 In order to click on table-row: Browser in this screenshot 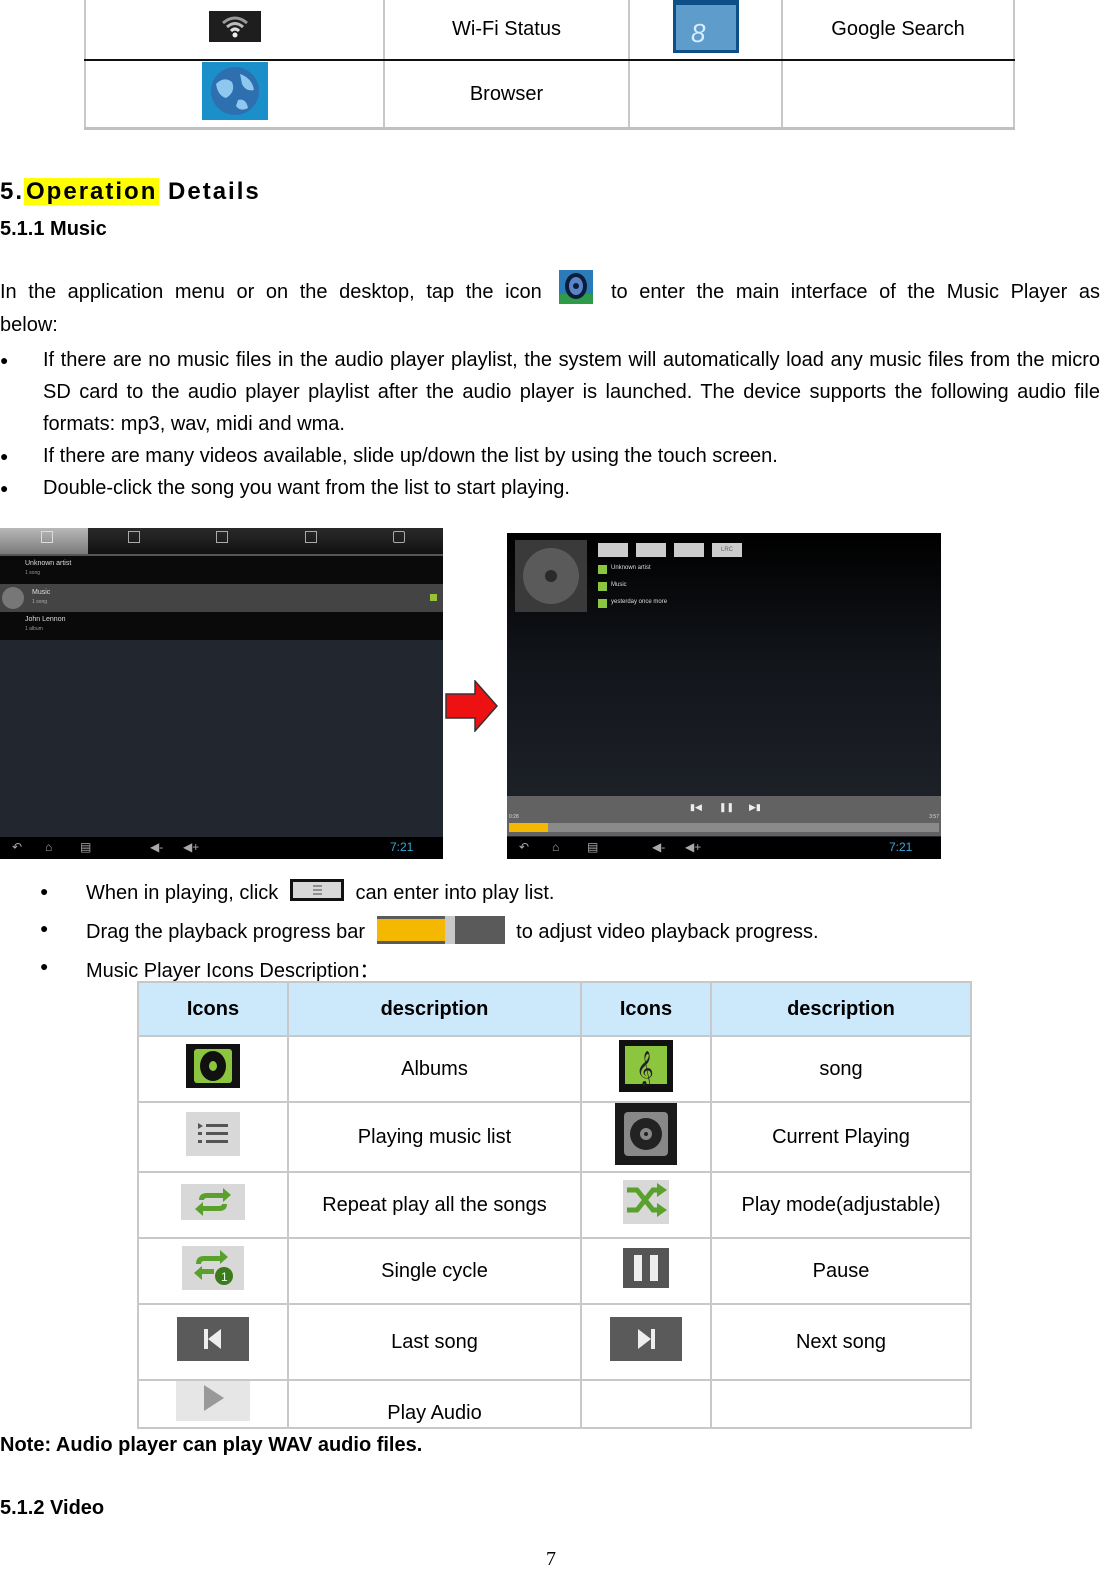, I will do `click(549, 94)`.